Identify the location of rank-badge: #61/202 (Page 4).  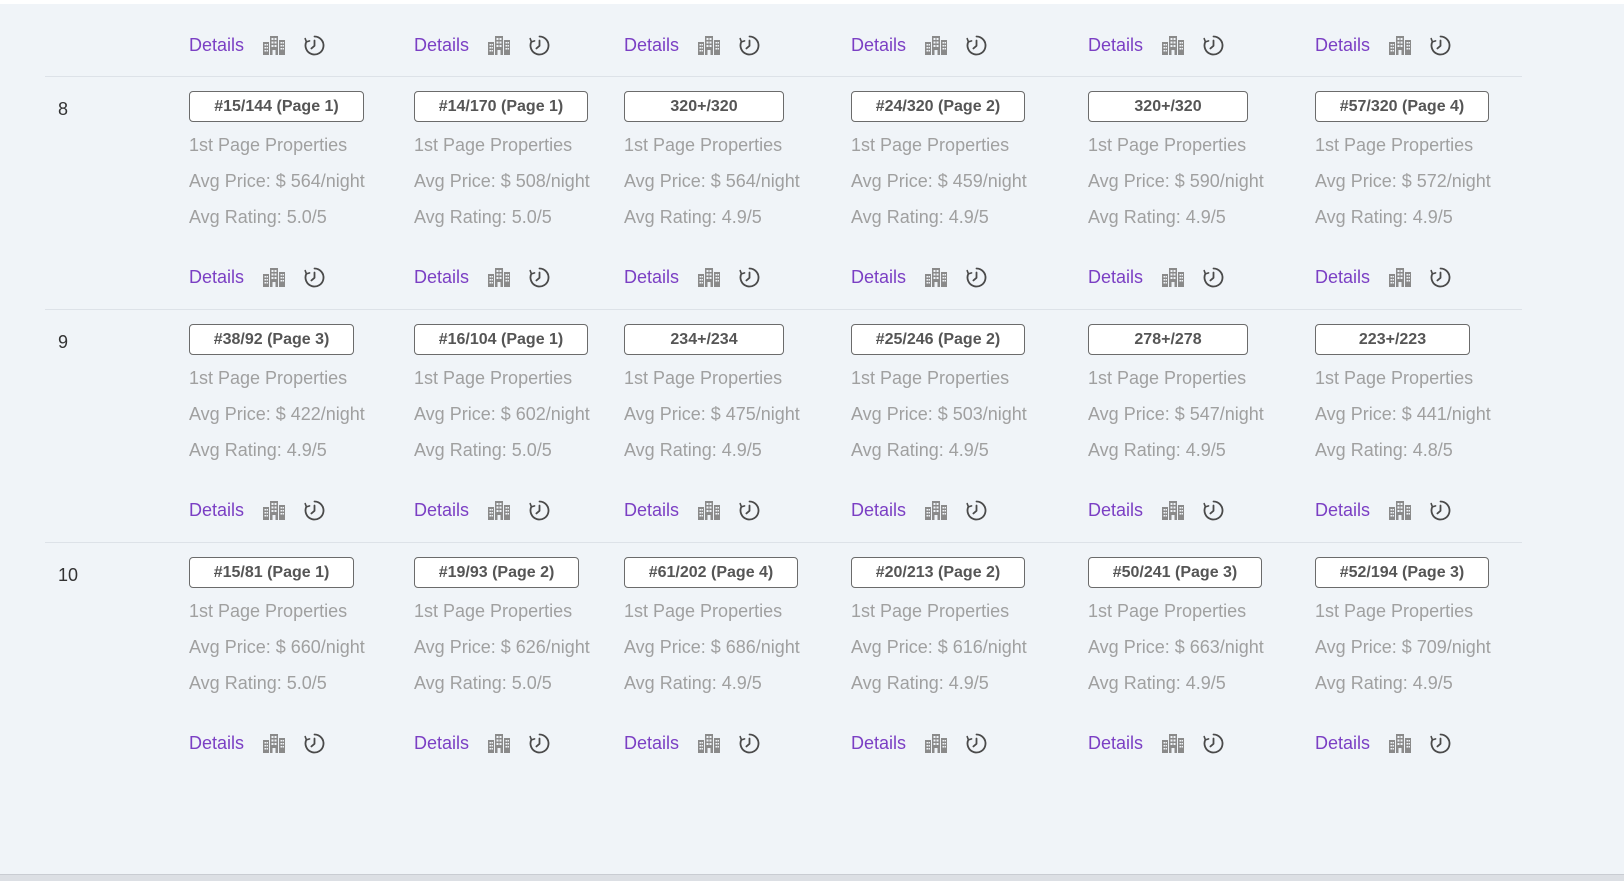
(711, 572).